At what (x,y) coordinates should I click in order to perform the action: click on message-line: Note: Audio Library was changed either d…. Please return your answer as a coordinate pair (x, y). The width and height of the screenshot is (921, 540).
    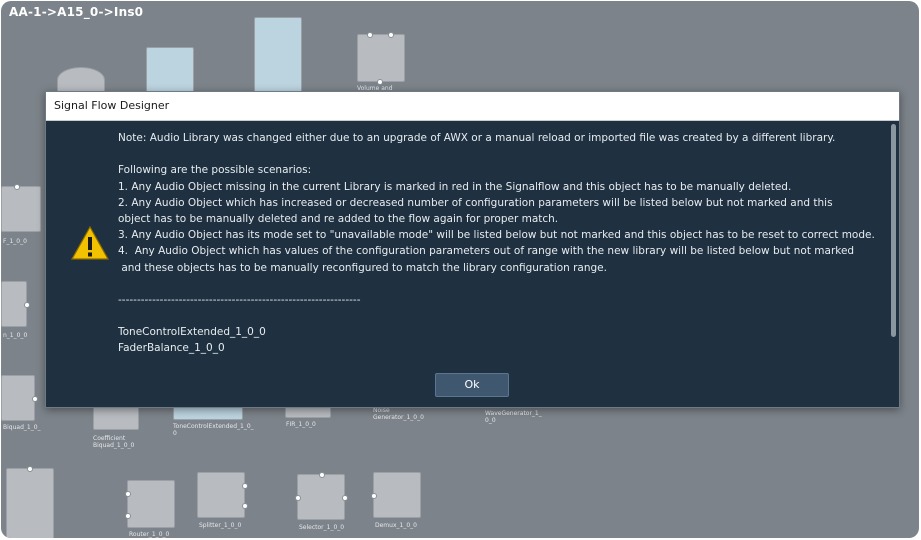
    Looking at the image, I should click on (477, 138).